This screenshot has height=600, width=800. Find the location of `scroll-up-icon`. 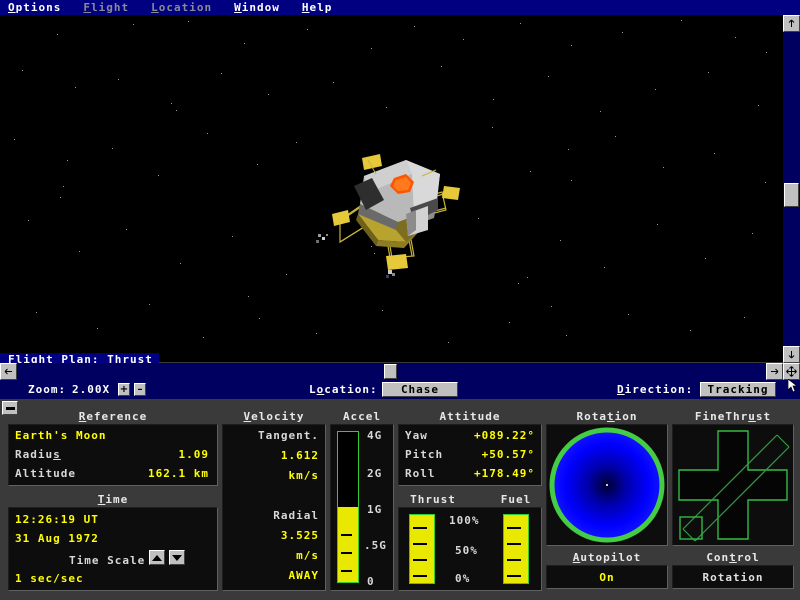

scroll-up-icon is located at coordinates (791, 23).